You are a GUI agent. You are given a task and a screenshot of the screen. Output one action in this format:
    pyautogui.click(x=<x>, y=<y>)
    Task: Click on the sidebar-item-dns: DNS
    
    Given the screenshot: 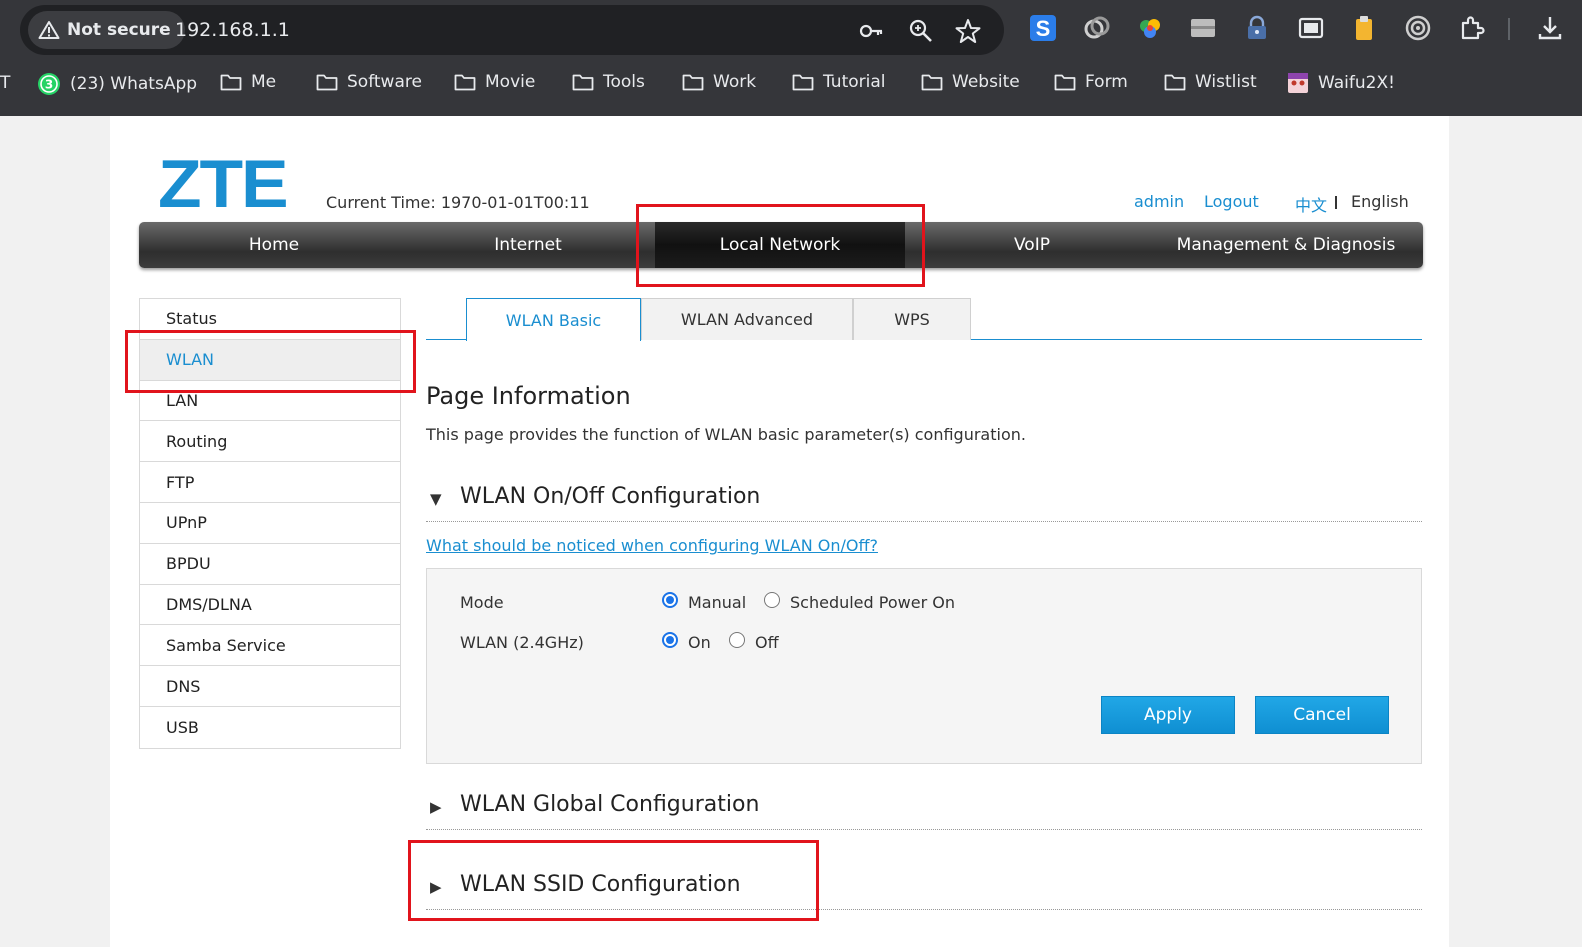 What is the action you would take?
    pyautogui.click(x=270, y=686)
    